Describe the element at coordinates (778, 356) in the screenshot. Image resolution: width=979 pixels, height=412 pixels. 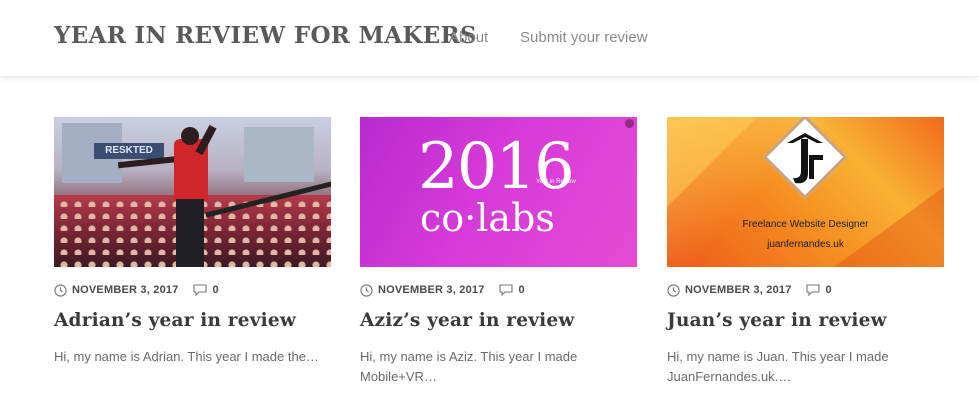
I see `post-excerpt-line: Hi, my name is Juan. This year I made` at that location.